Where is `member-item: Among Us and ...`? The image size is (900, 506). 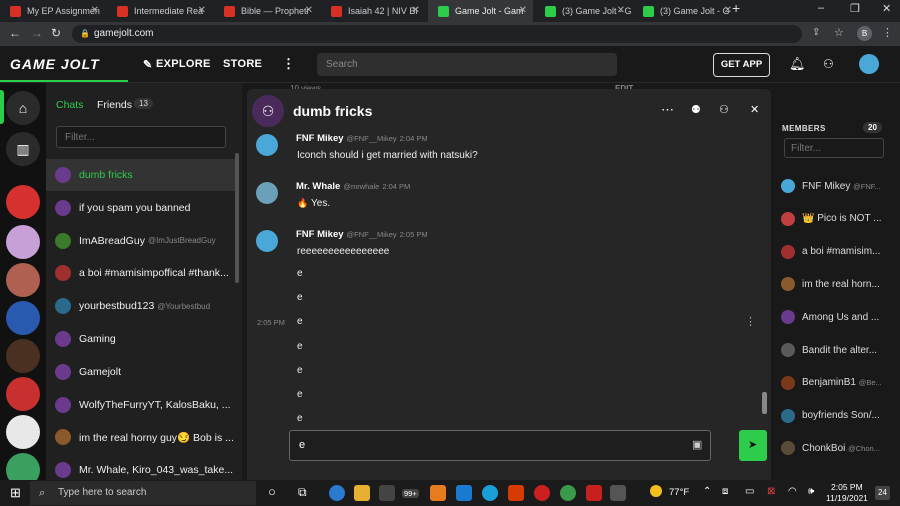 member-item: Among Us and ... is located at coordinates (840, 317).